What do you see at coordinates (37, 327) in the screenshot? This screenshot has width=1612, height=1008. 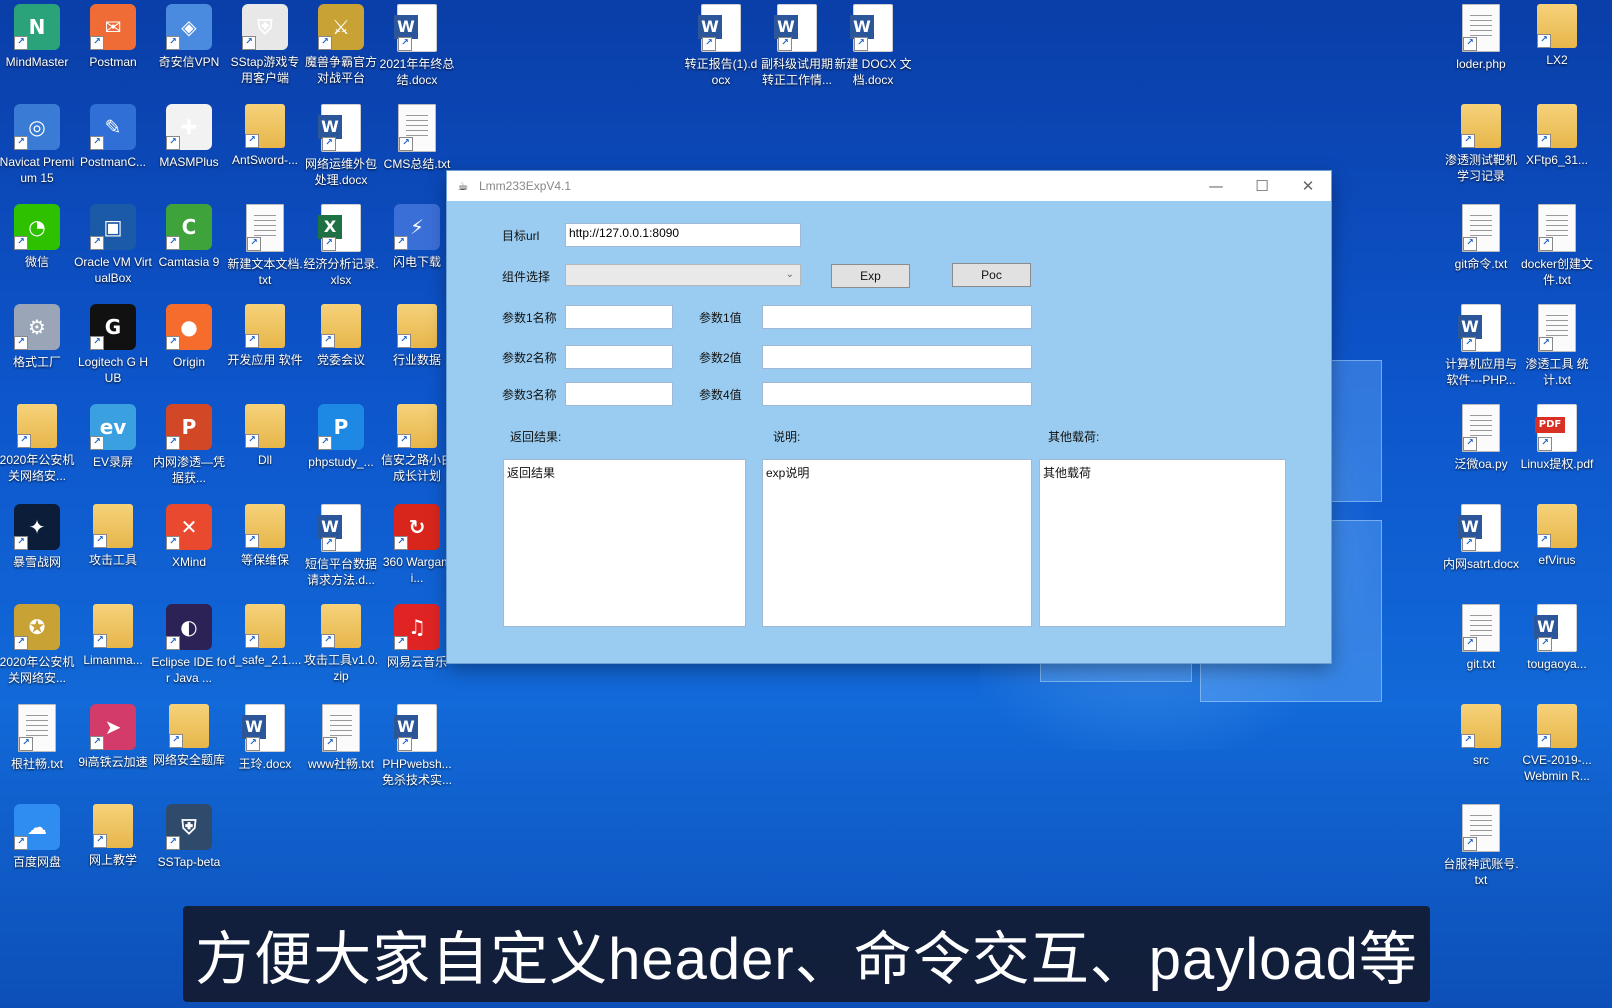 I see `format-factory-icon: ⚙ ↗` at bounding box center [37, 327].